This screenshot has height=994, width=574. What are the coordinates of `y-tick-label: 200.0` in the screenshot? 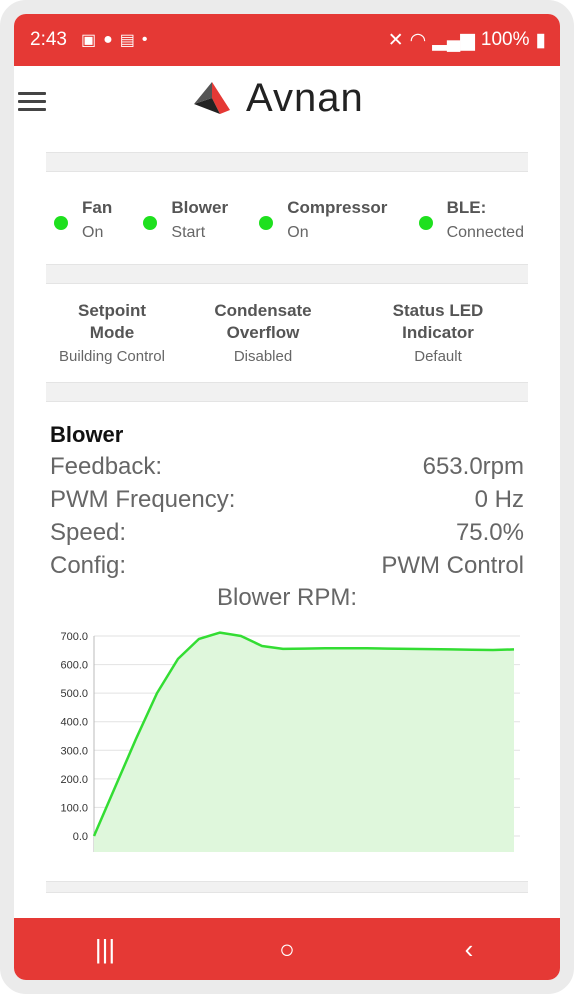 It's located at (74, 780).